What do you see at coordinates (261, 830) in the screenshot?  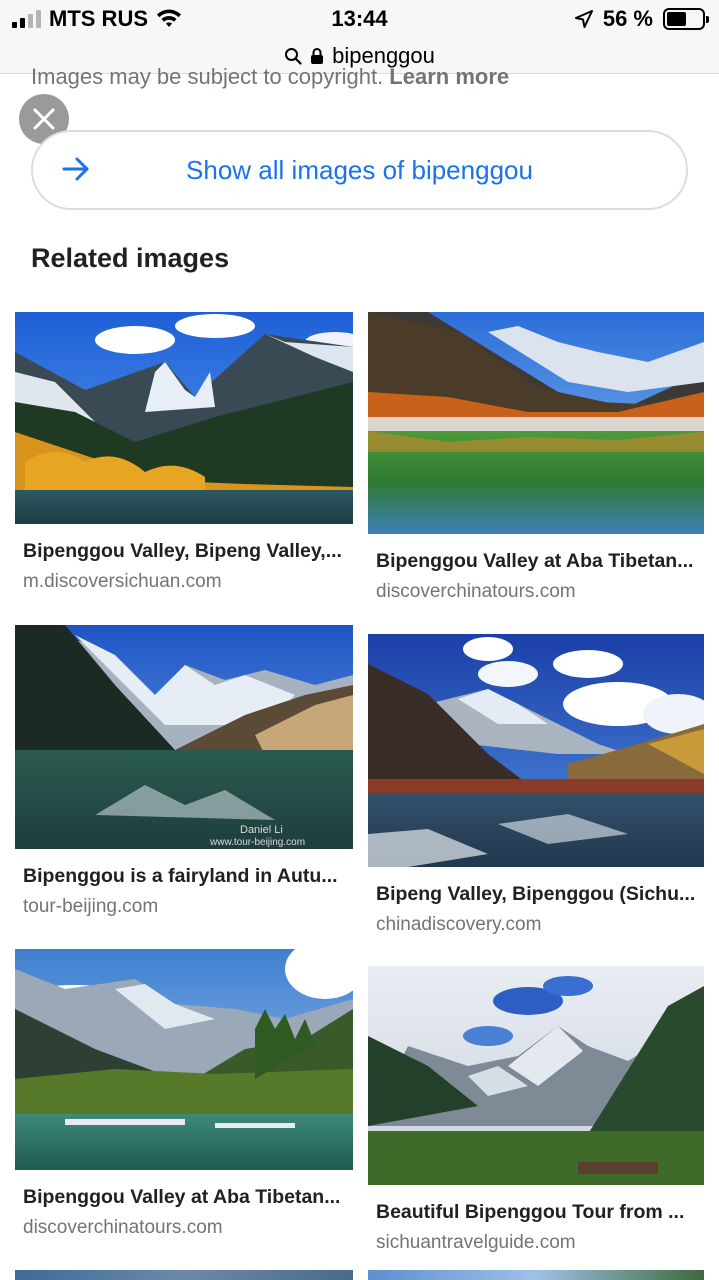 I see `watermark-author: Daniel Li` at bounding box center [261, 830].